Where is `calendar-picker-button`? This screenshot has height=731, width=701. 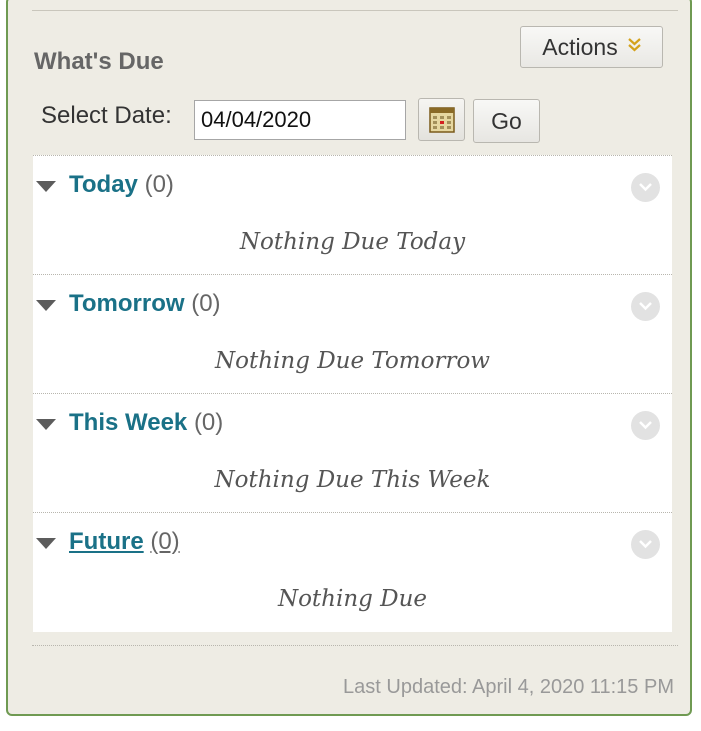 calendar-picker-button is located at coordinates (441, 119).